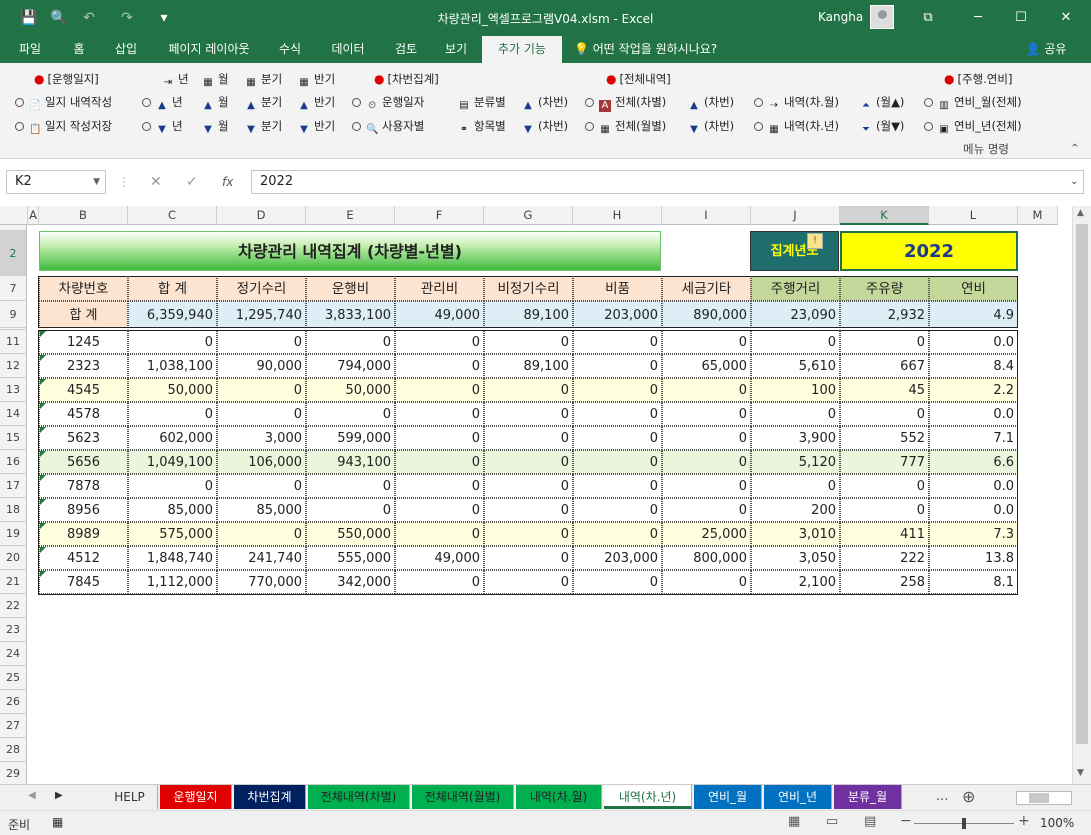 This screenshot has width=1091, height=835. Describe the element at coordinates (1057, 823) in the screenshot. I see `zoom-level: 100%` at that location.